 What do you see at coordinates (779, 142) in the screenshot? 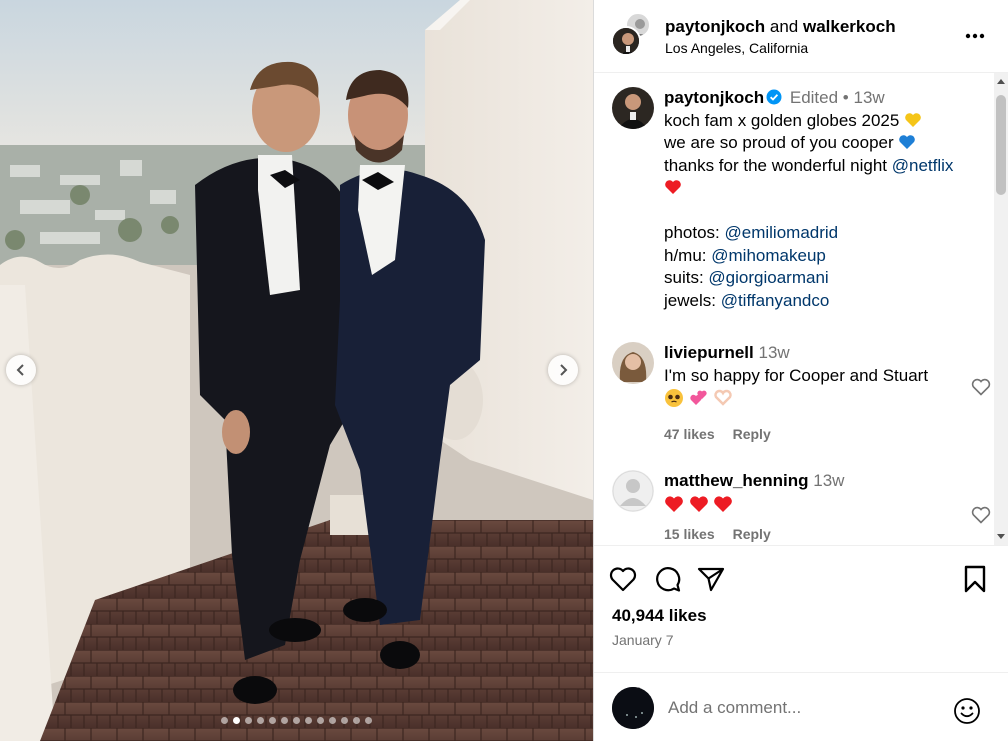
I see `caption-line-2: we are so proud of you cooper` at bounding box center [779, 142].